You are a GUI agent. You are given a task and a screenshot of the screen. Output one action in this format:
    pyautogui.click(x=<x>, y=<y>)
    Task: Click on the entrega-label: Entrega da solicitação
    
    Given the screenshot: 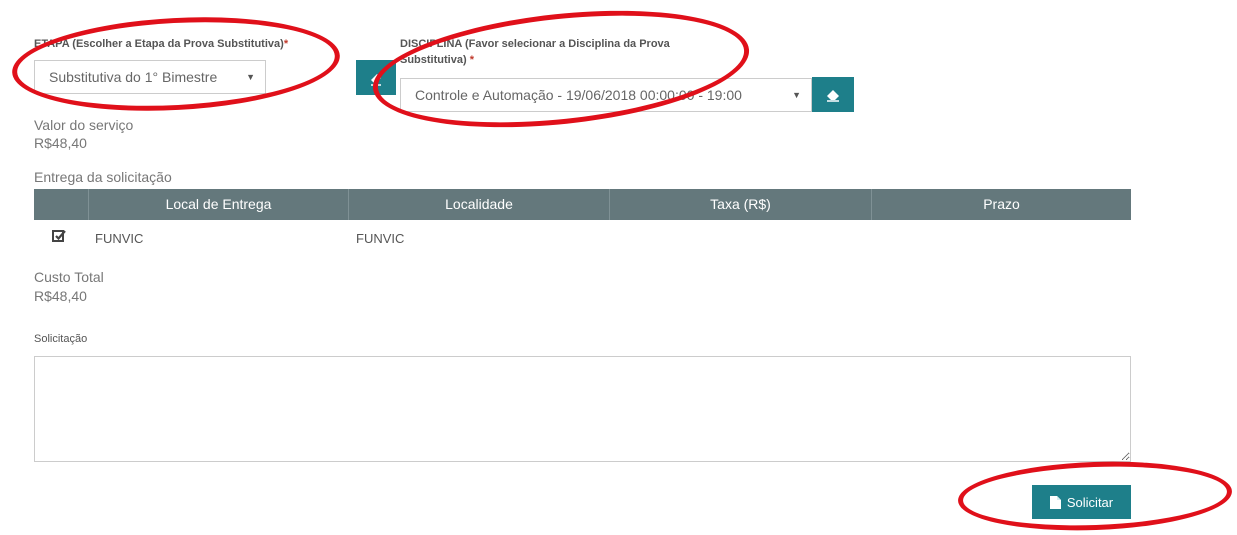 What is the action you would take?
    pyautogui.click(x=103, y=177)
    